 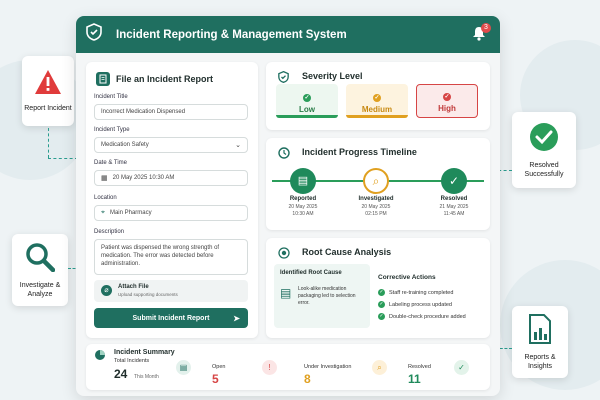 I want to click on datetime-label: Date & Time, so click(x=111, y=163).